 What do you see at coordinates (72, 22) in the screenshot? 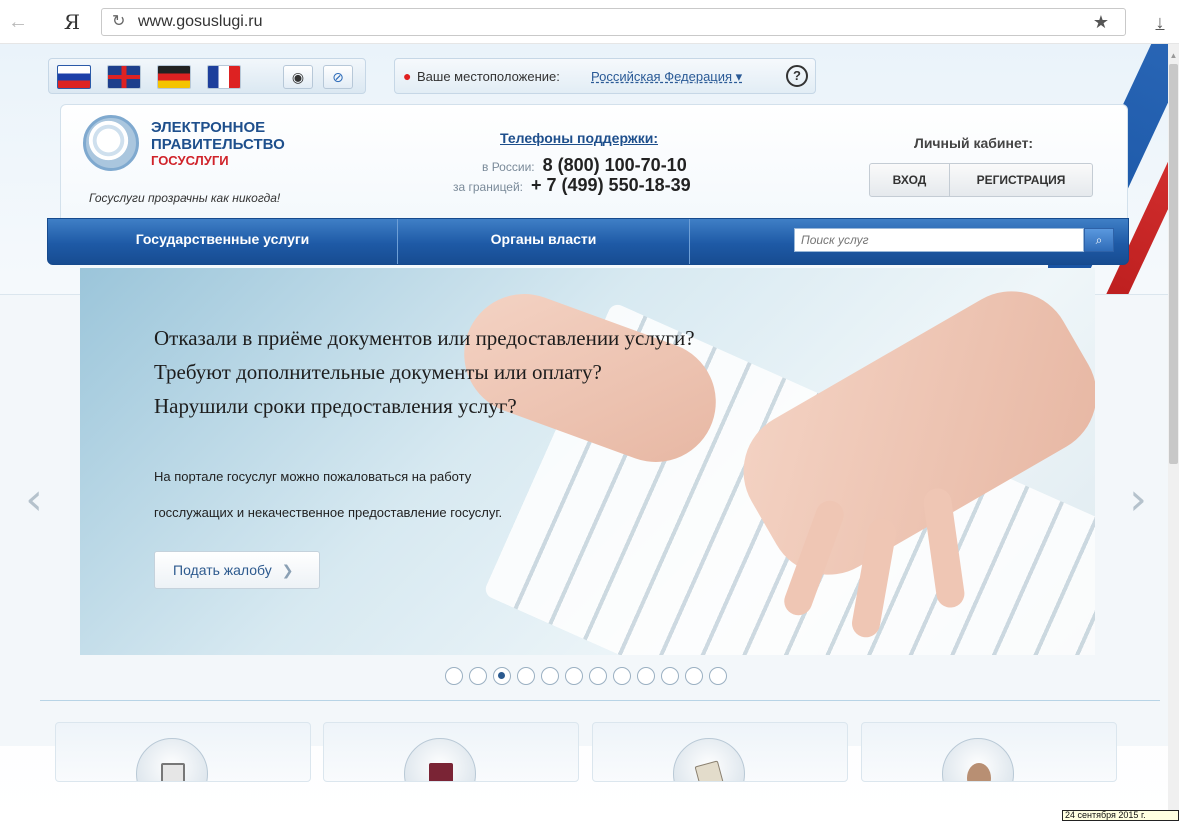
I see `yandex-logo-icon: Я` at bounding box center [72, 22].